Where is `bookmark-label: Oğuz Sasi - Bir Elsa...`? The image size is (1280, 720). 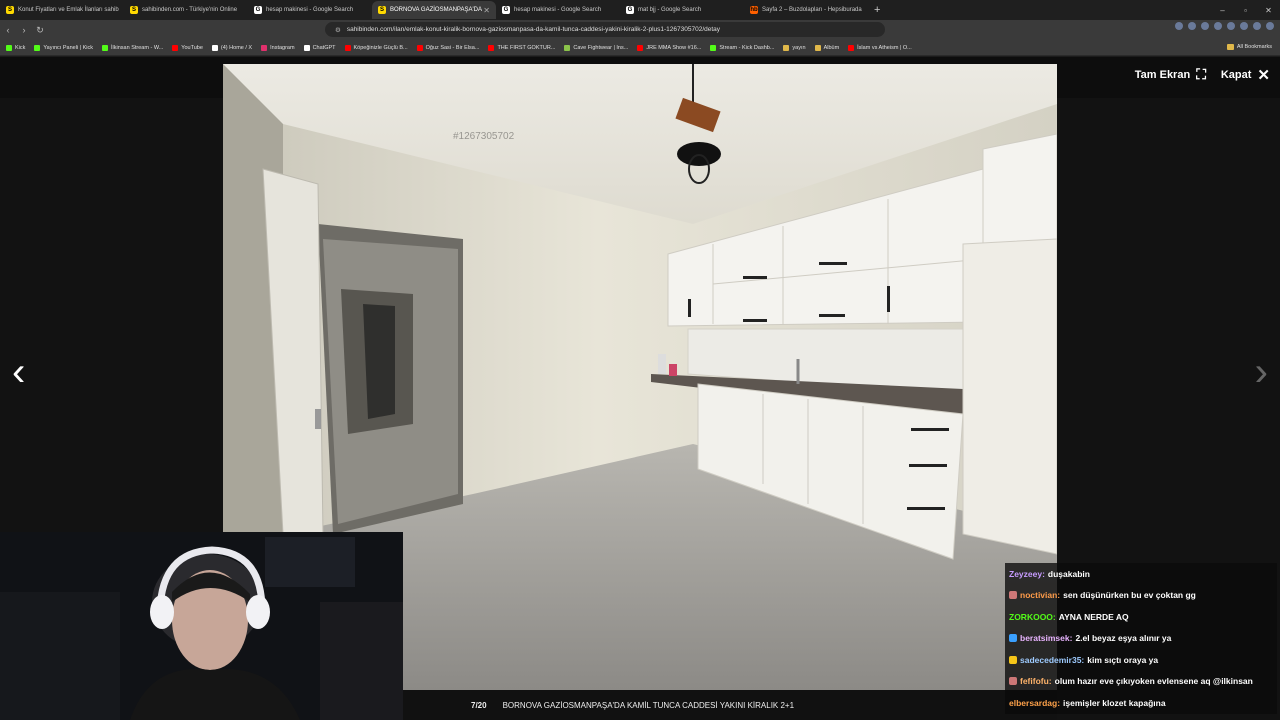 bookmark-label: Oğuz Sasi - Bir Elsa... is located at coordinates (452, 47).